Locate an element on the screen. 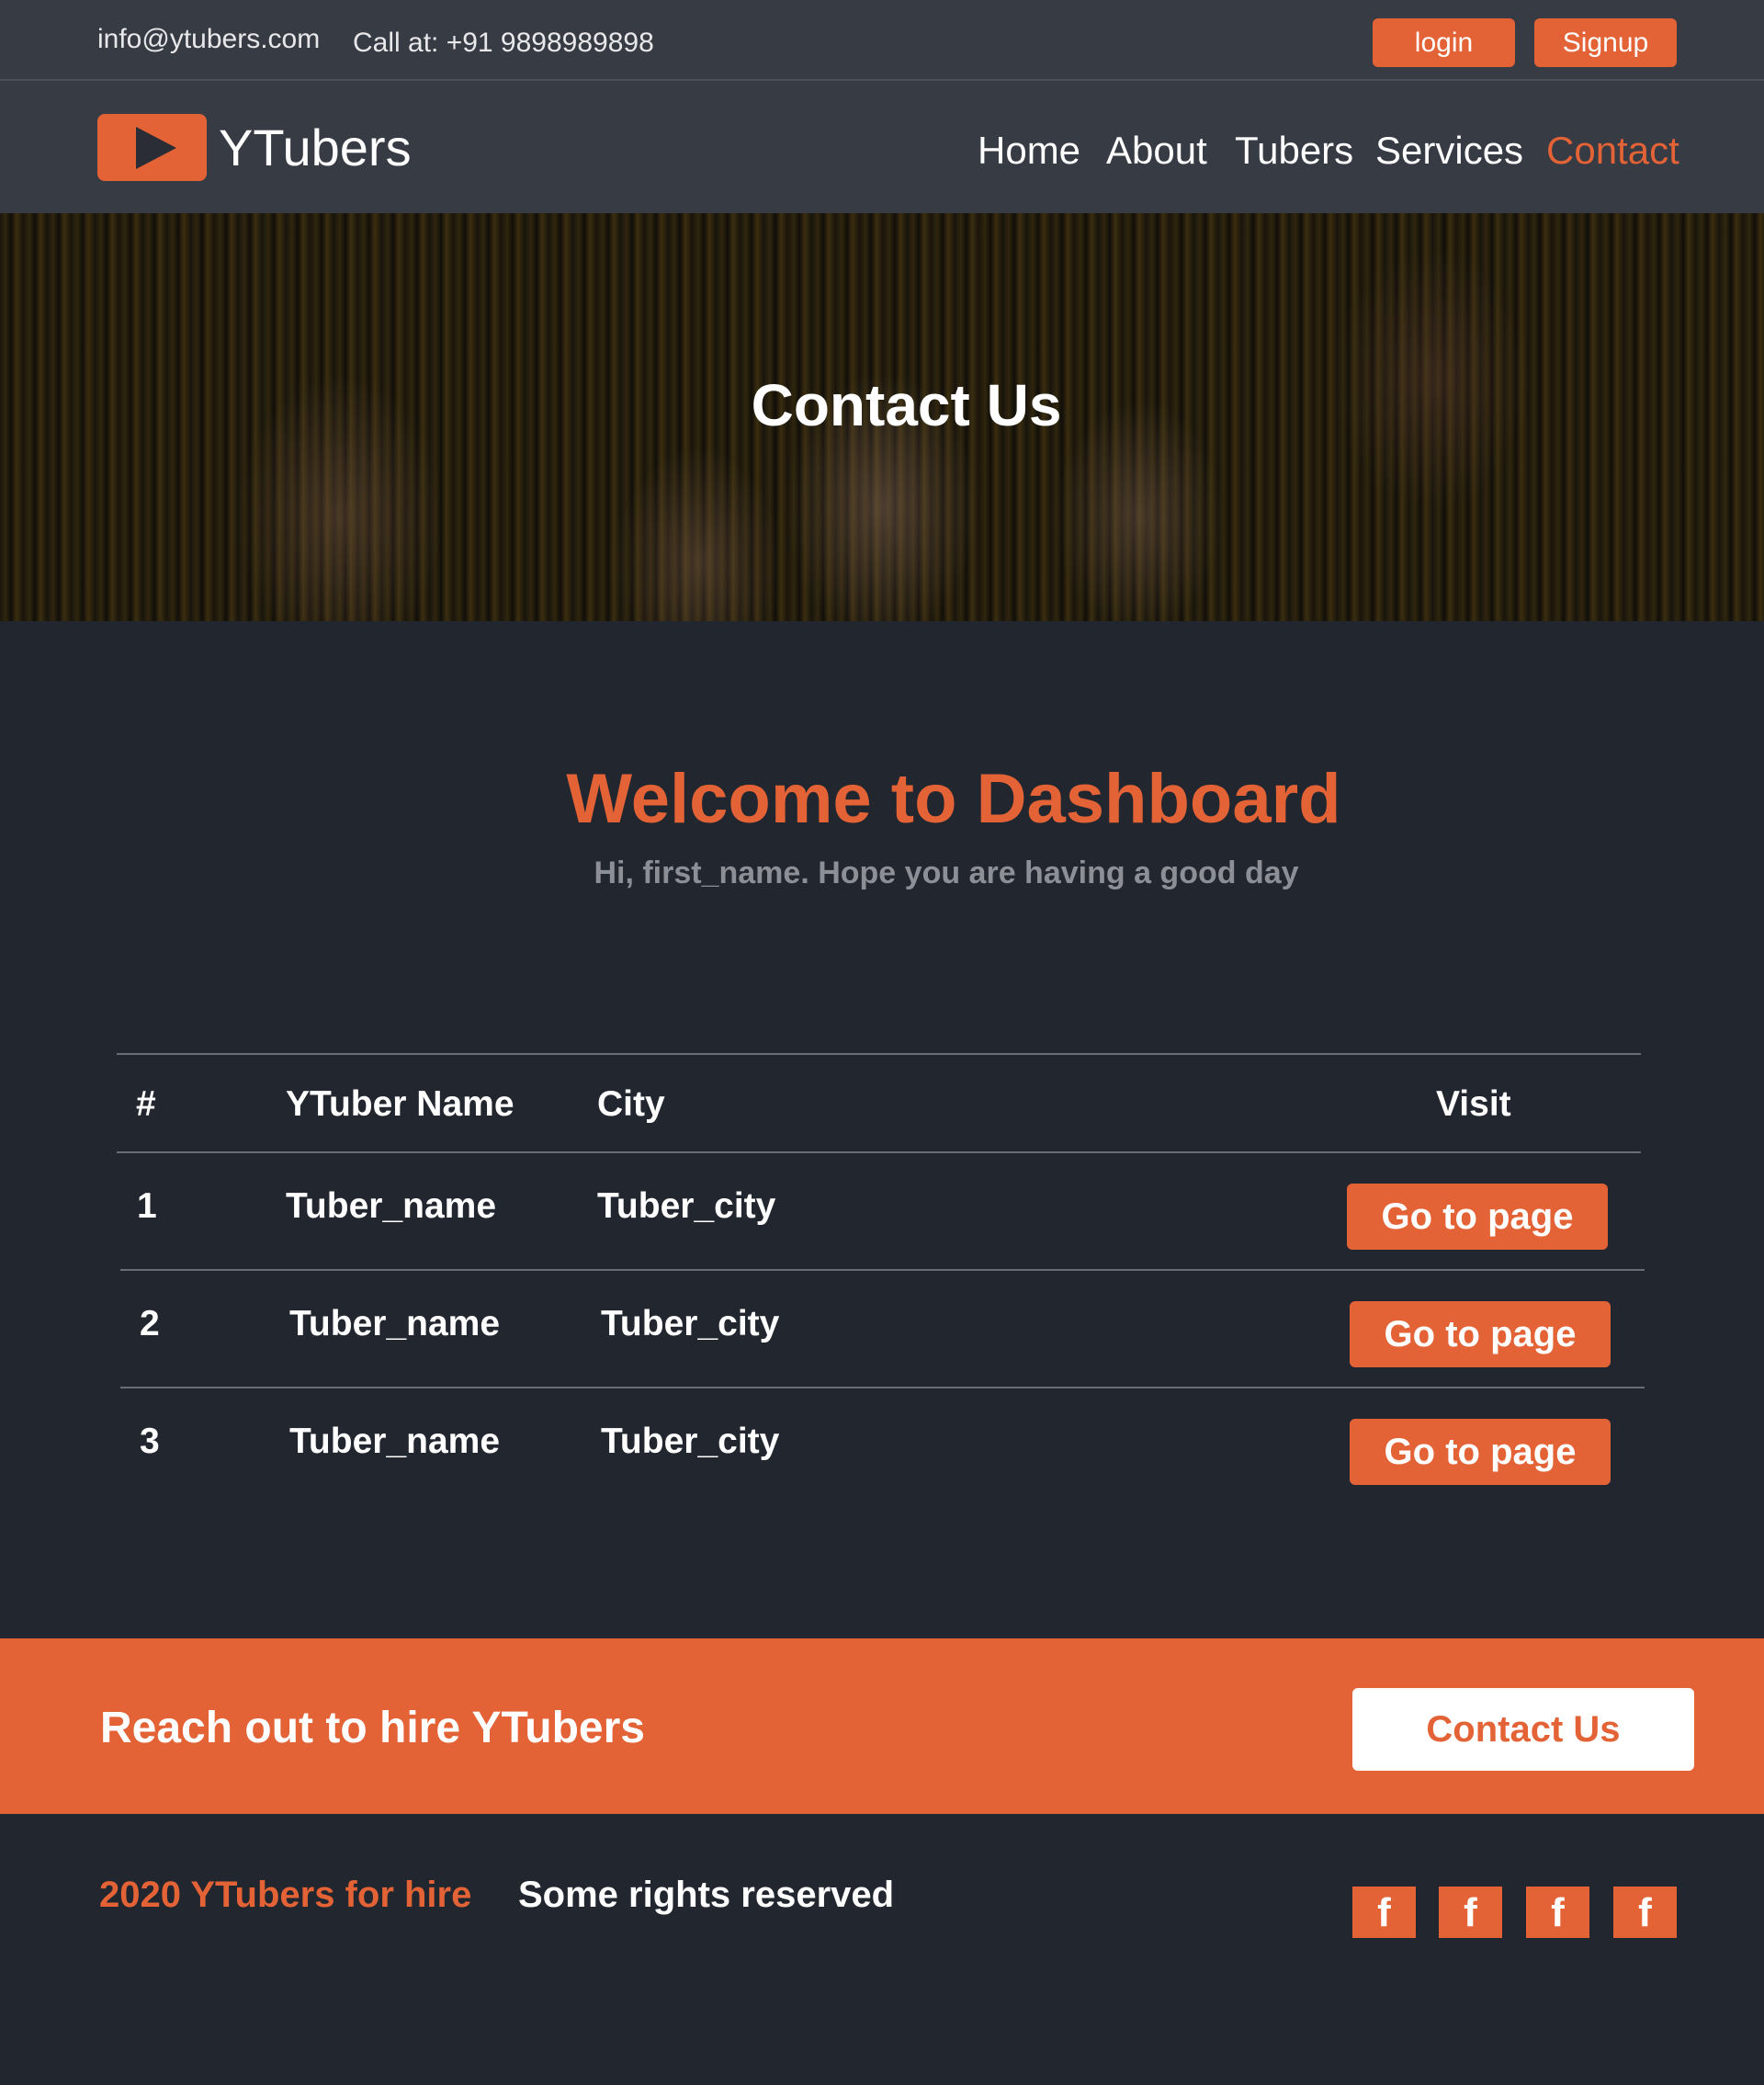 The width and height of the screenshot is (1764, 2085). hero-title: Contact Us is located at coordinates (906, 405).